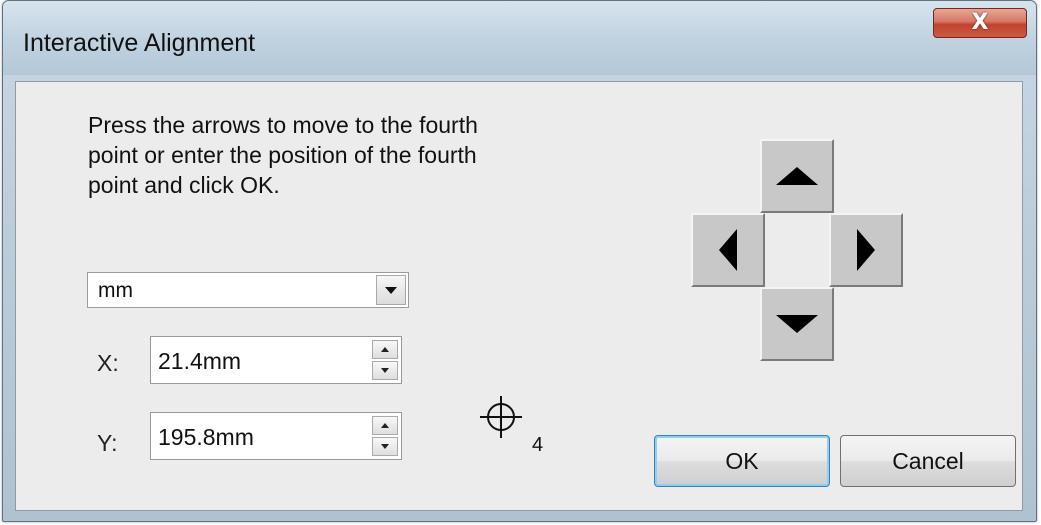  I want to click on chevron-down-icon, so click(391, 290).